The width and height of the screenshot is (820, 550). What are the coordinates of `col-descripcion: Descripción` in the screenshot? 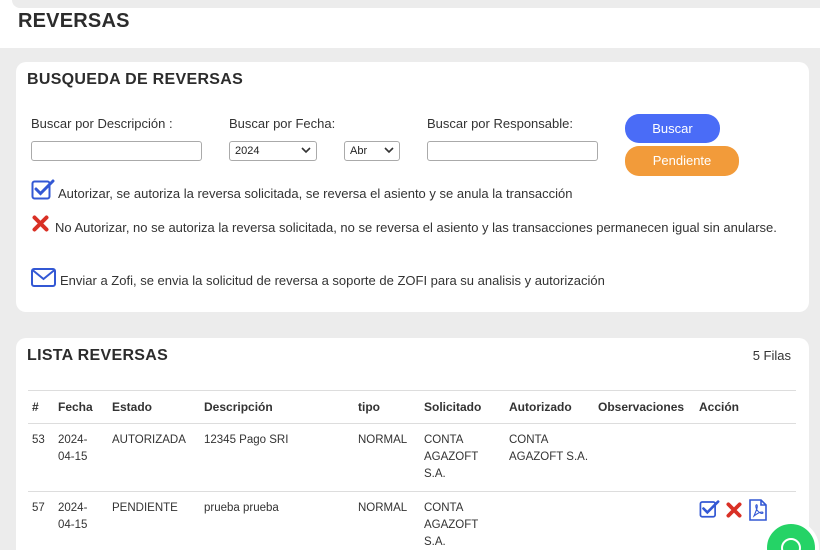 It's located at (277, 407).